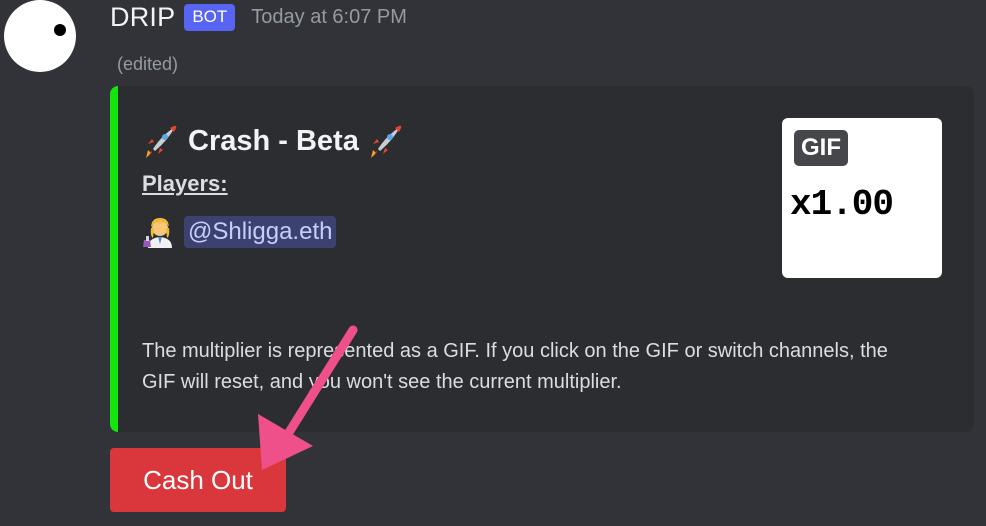 The image size is (986, 526). I want to click on embed-title-text: Crash - Beta, so click(273, 140).